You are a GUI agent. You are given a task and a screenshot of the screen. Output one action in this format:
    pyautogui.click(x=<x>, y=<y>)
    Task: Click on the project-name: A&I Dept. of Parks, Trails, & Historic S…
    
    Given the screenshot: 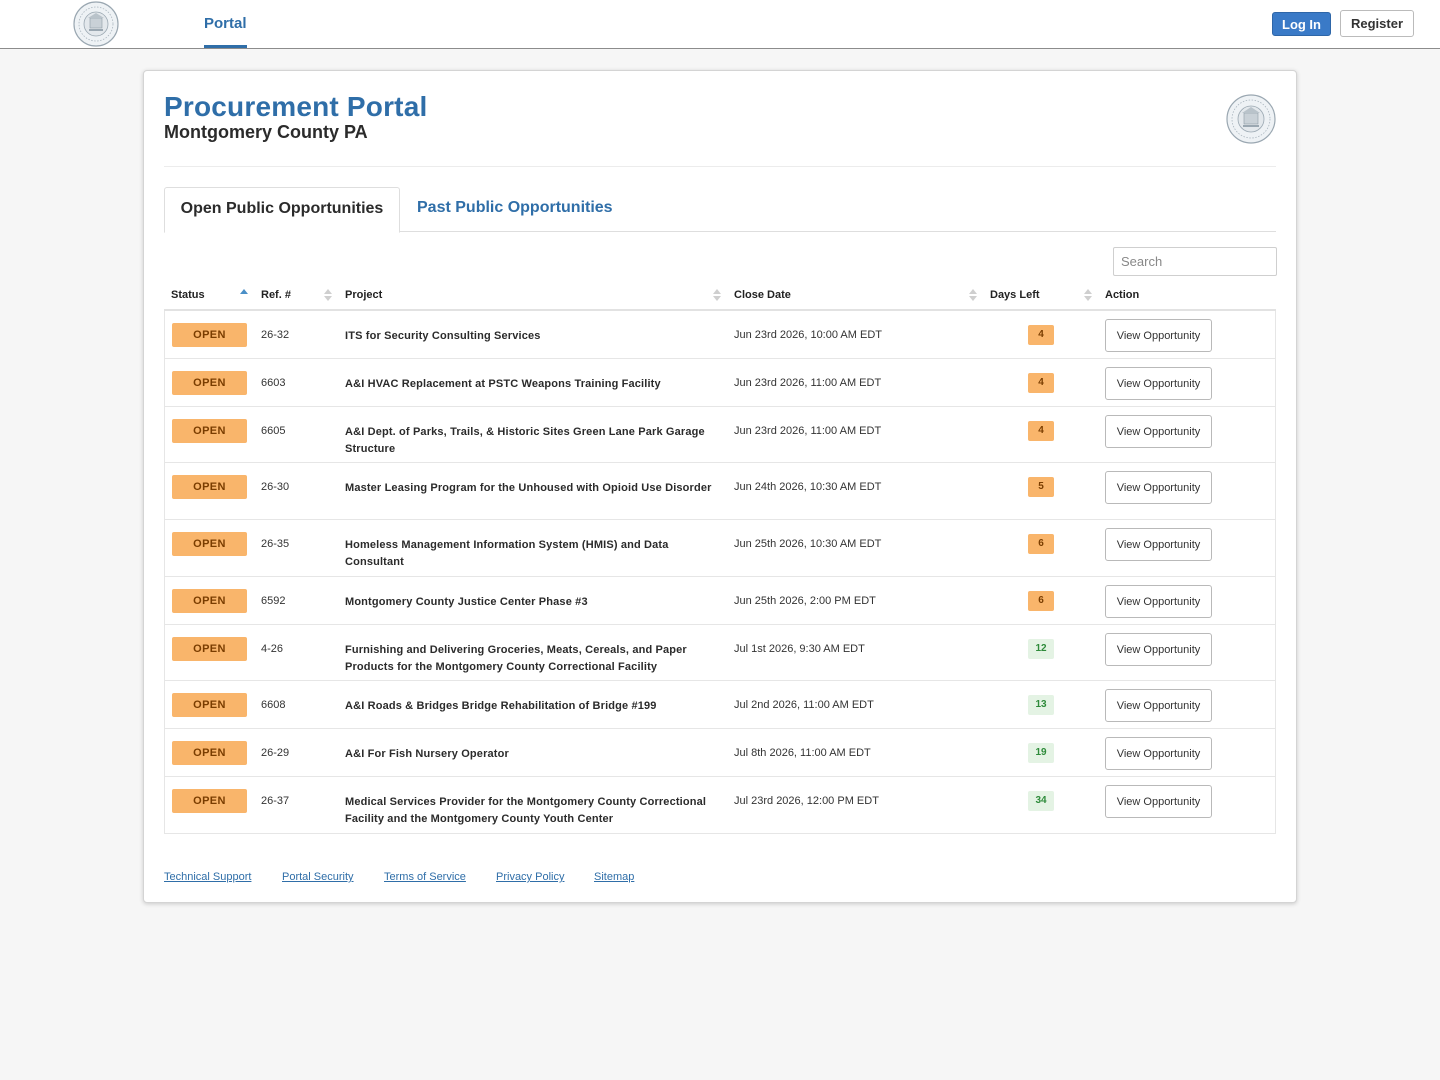 What is the action you would take?
    pyautogui.click(x=525, y=440)
    